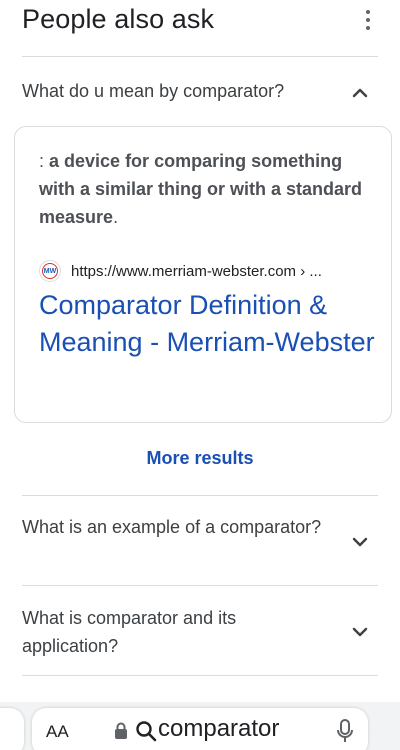 Image resolution: width=400 pixels, height=750 pixels. Describe the element at coordinates (368, 20) in the screenshot. I see `more-vert-icon` at that location.